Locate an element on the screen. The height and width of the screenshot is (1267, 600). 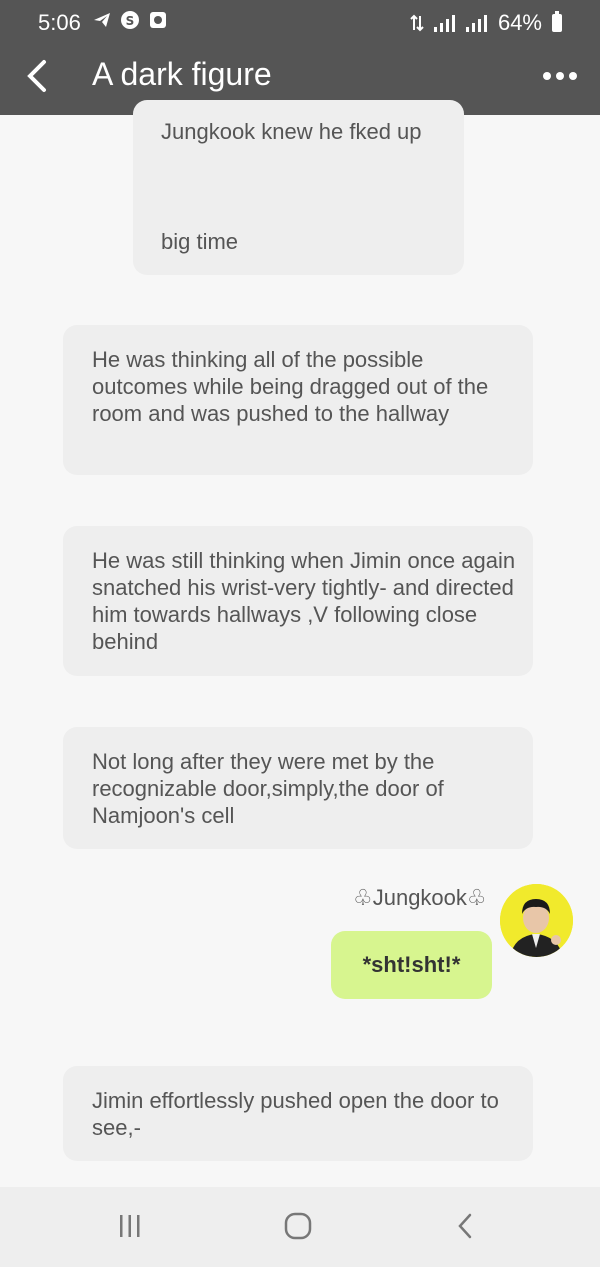
app-header: 5:06 S 64% A dark figure is located at coordinates (300, 57).